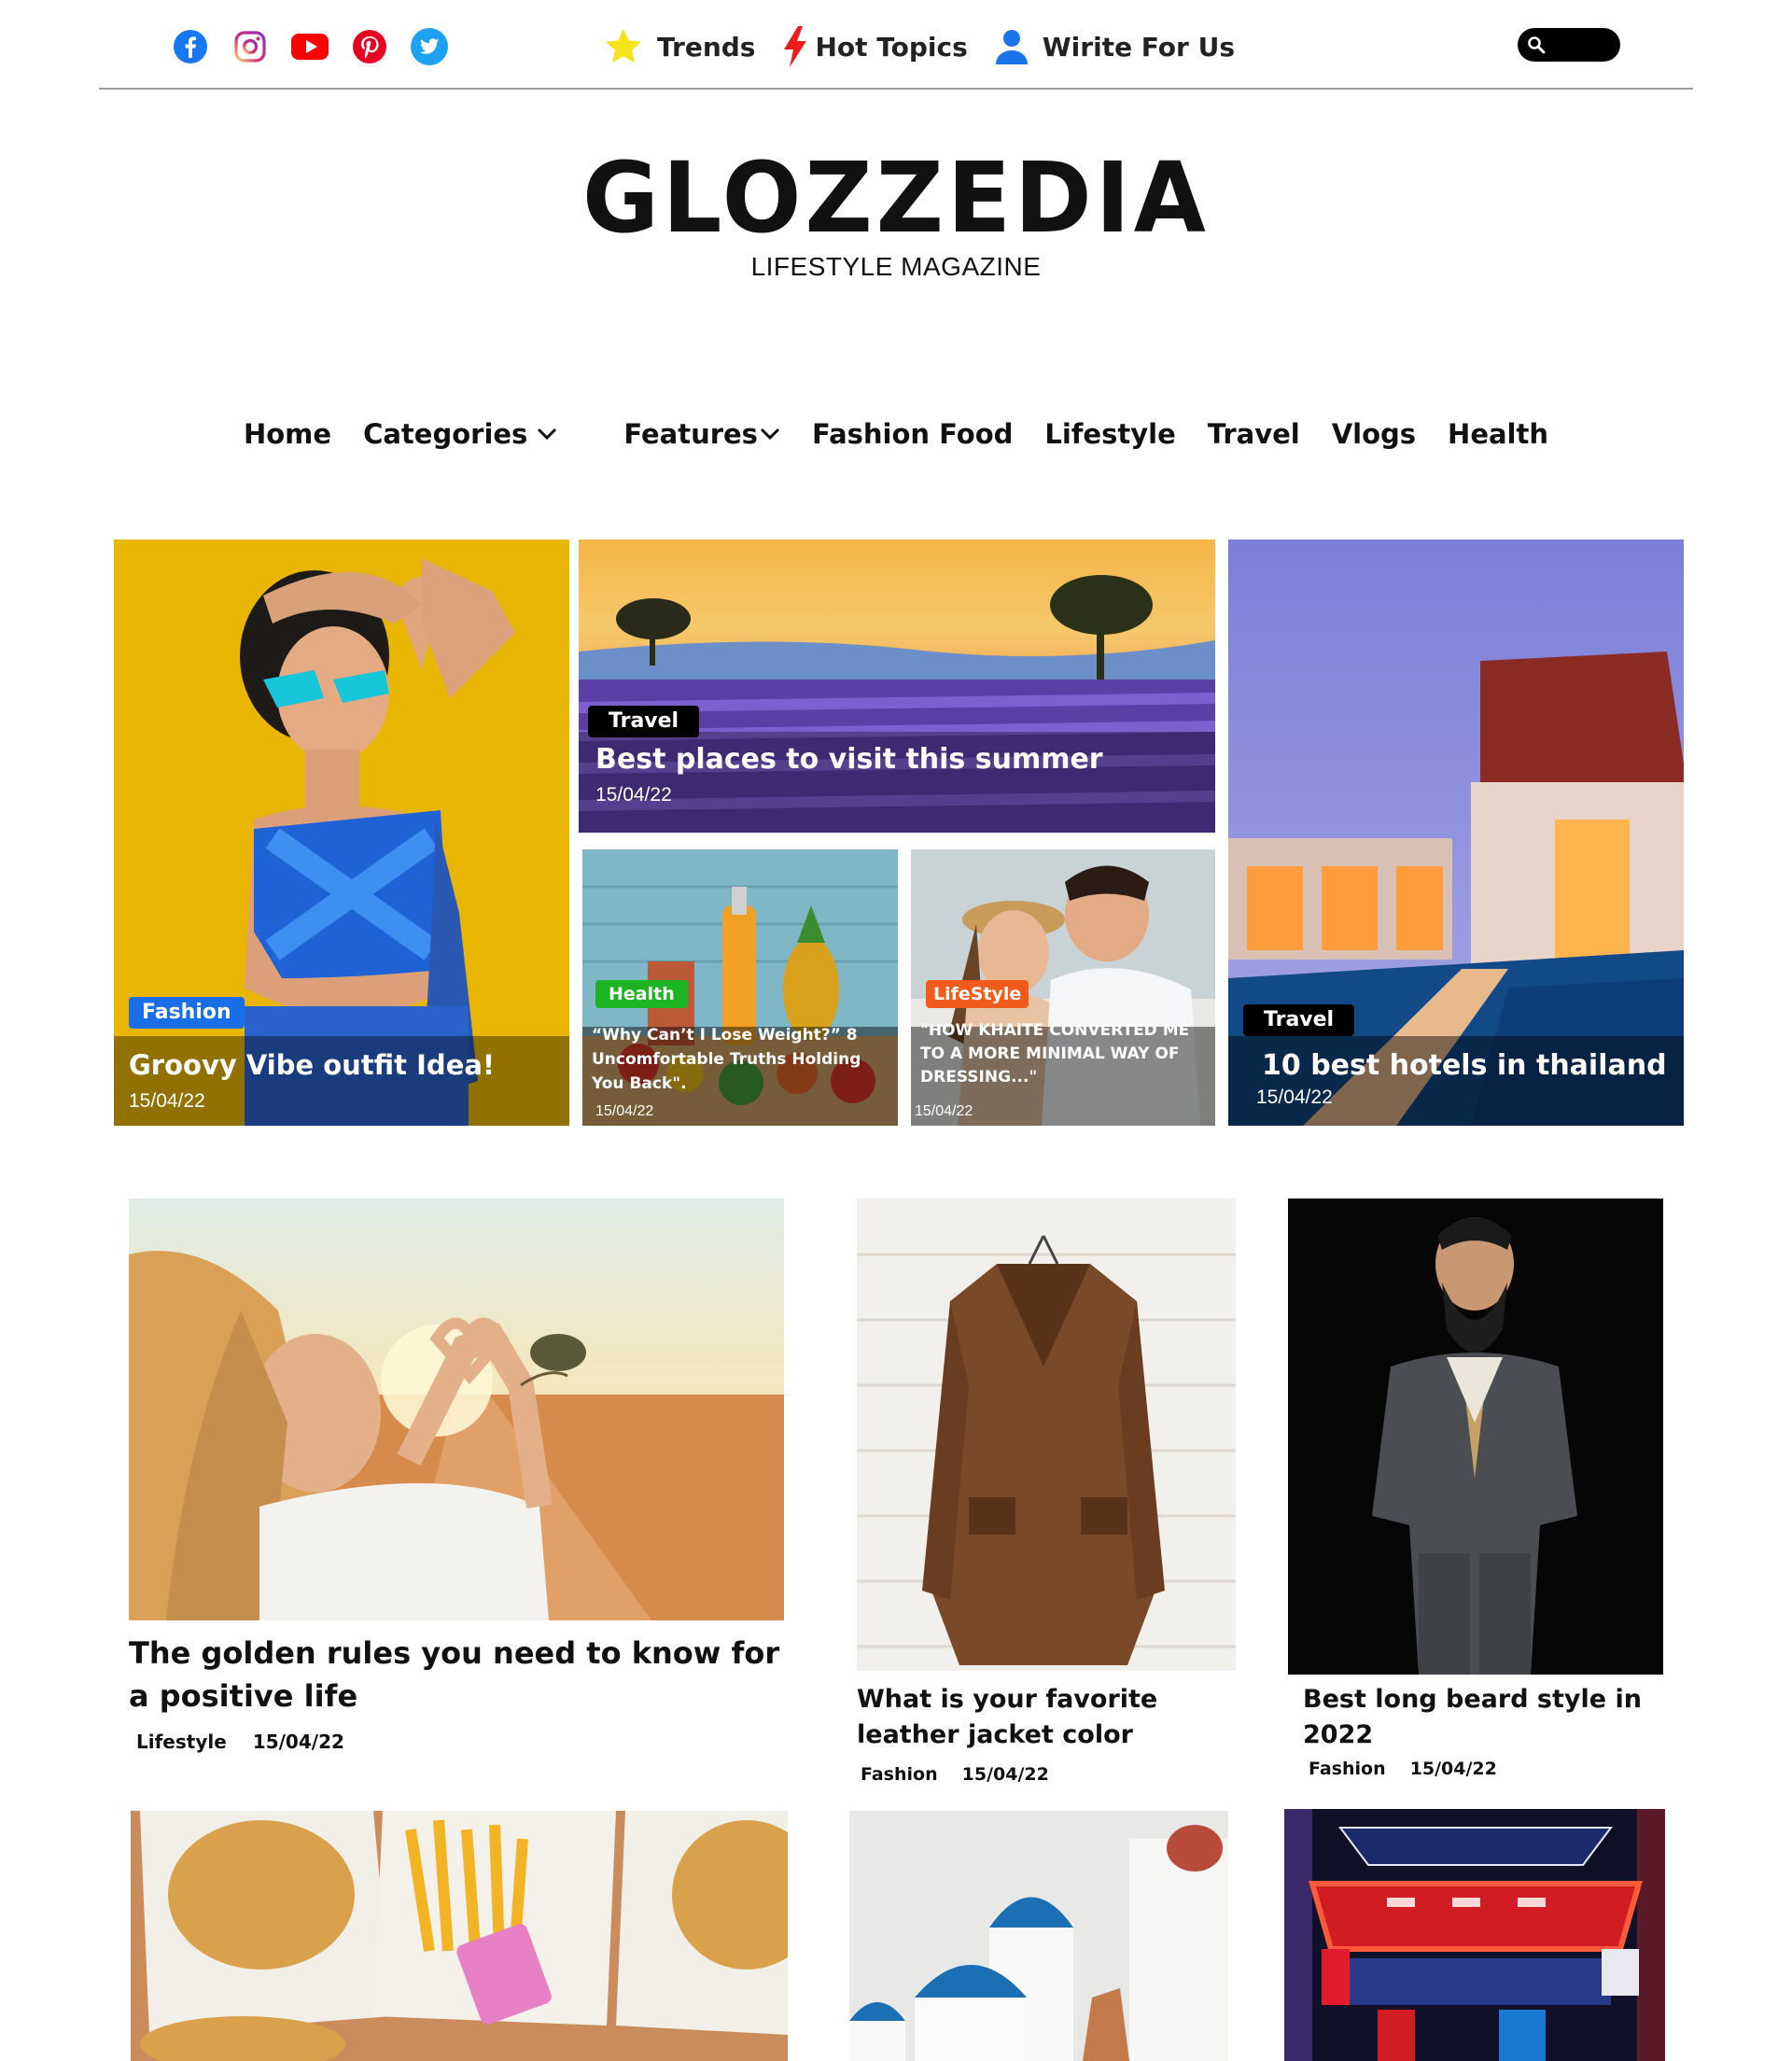  Describe the element at coordinates (240, 1742) in the screenshot. I see `post-golden-rules-meta: Lifestyle 15/04/22` at that location.